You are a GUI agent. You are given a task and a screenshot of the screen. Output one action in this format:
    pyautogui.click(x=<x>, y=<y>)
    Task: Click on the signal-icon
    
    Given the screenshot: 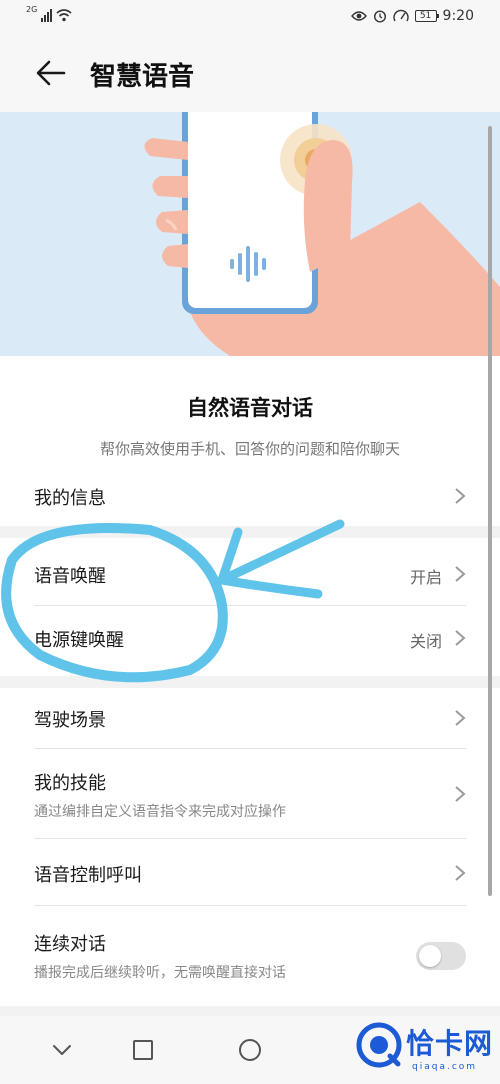 What is the action you would take?
    pyautogui.click(x=47, y=15)
    